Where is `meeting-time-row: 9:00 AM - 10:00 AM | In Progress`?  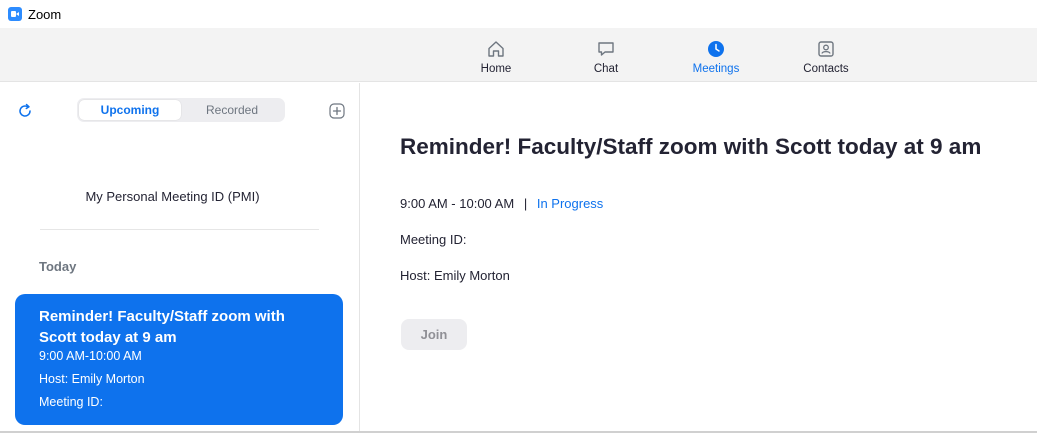
meeting-time-row: 9:00 AM - 10:00 AM | In Progress is located at coordinates (501, 203).